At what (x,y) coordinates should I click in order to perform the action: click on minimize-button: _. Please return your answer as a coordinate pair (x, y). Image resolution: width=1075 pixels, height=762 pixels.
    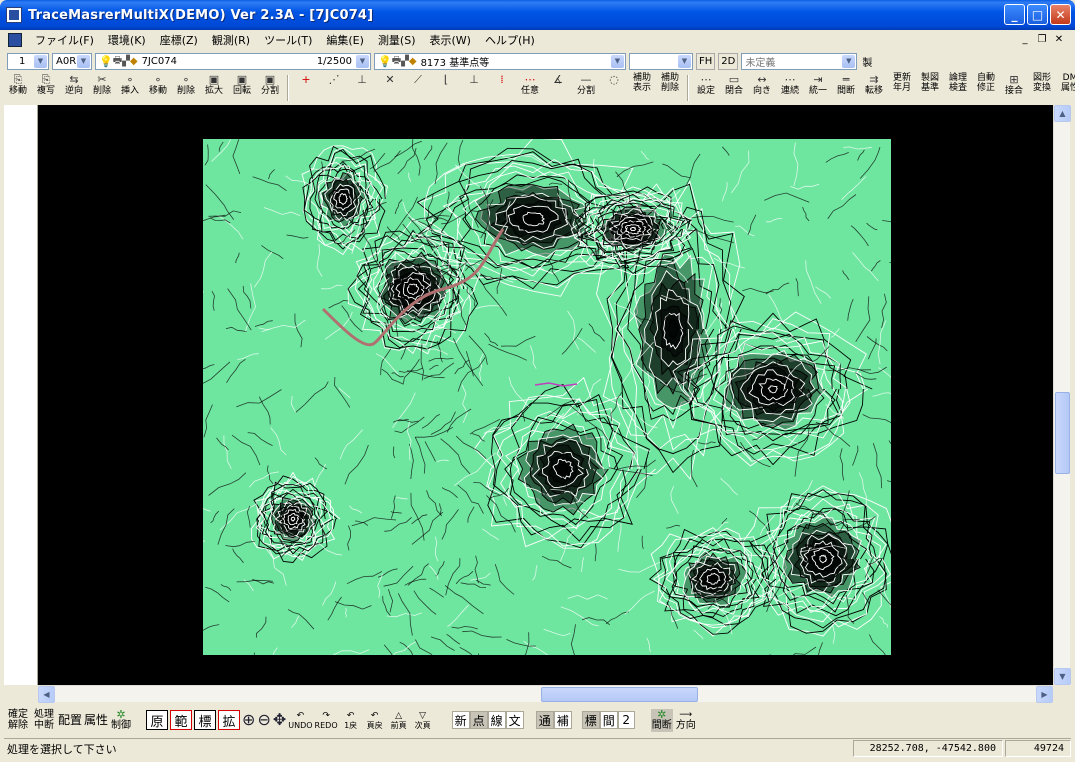
    Looking at the image, I should click on (1014, 14).